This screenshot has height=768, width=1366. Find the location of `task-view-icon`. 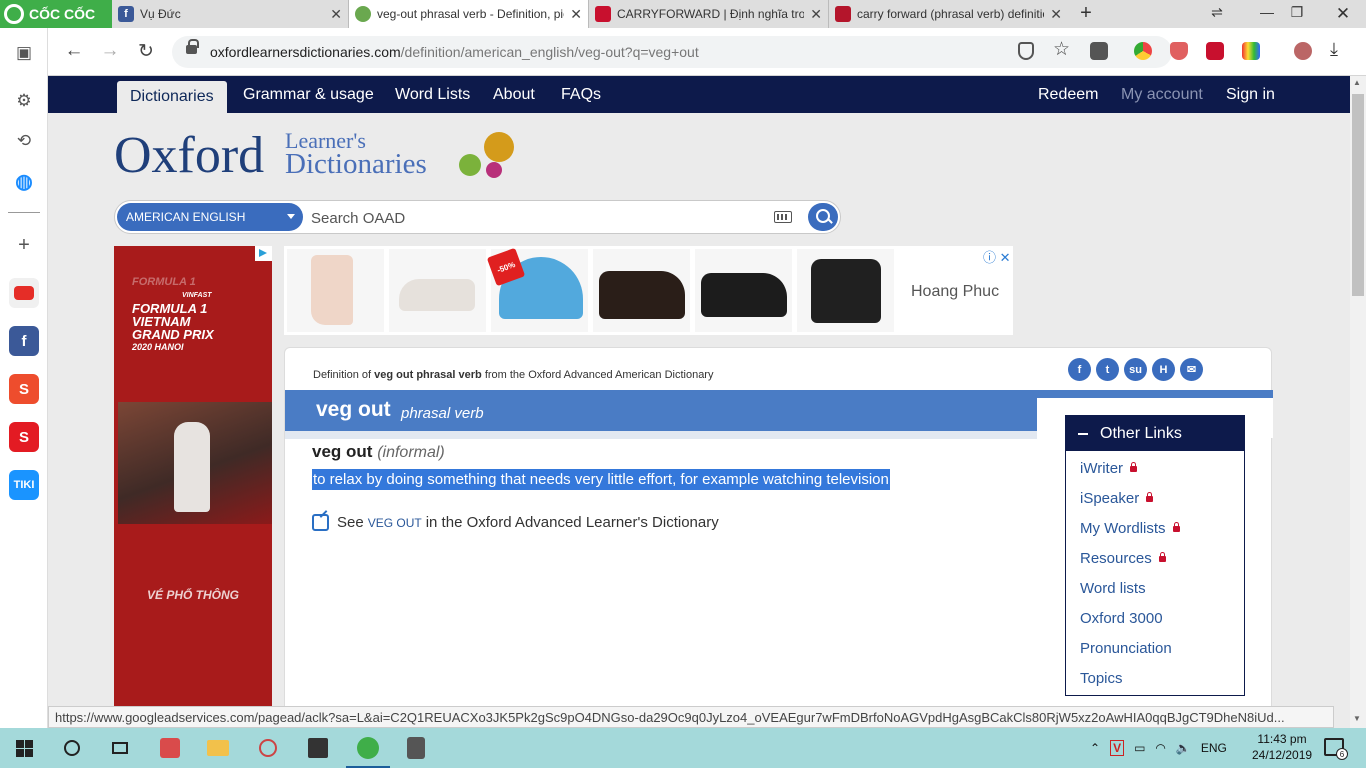

task-view-icon is located at coordinates (120, 748).